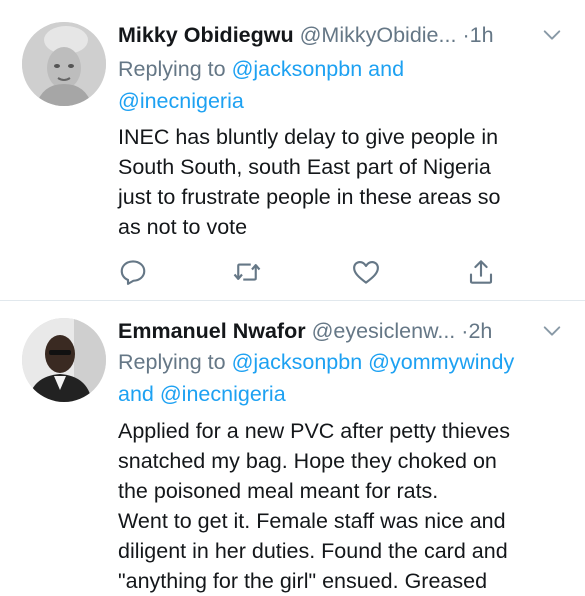 Image resolution: width=585 pixels, height=596 pixels. Describe the element at coordinates (308, 137) in the screenshot. I see `tweet-line: INEC has bluntly delay to give people in` at that location.